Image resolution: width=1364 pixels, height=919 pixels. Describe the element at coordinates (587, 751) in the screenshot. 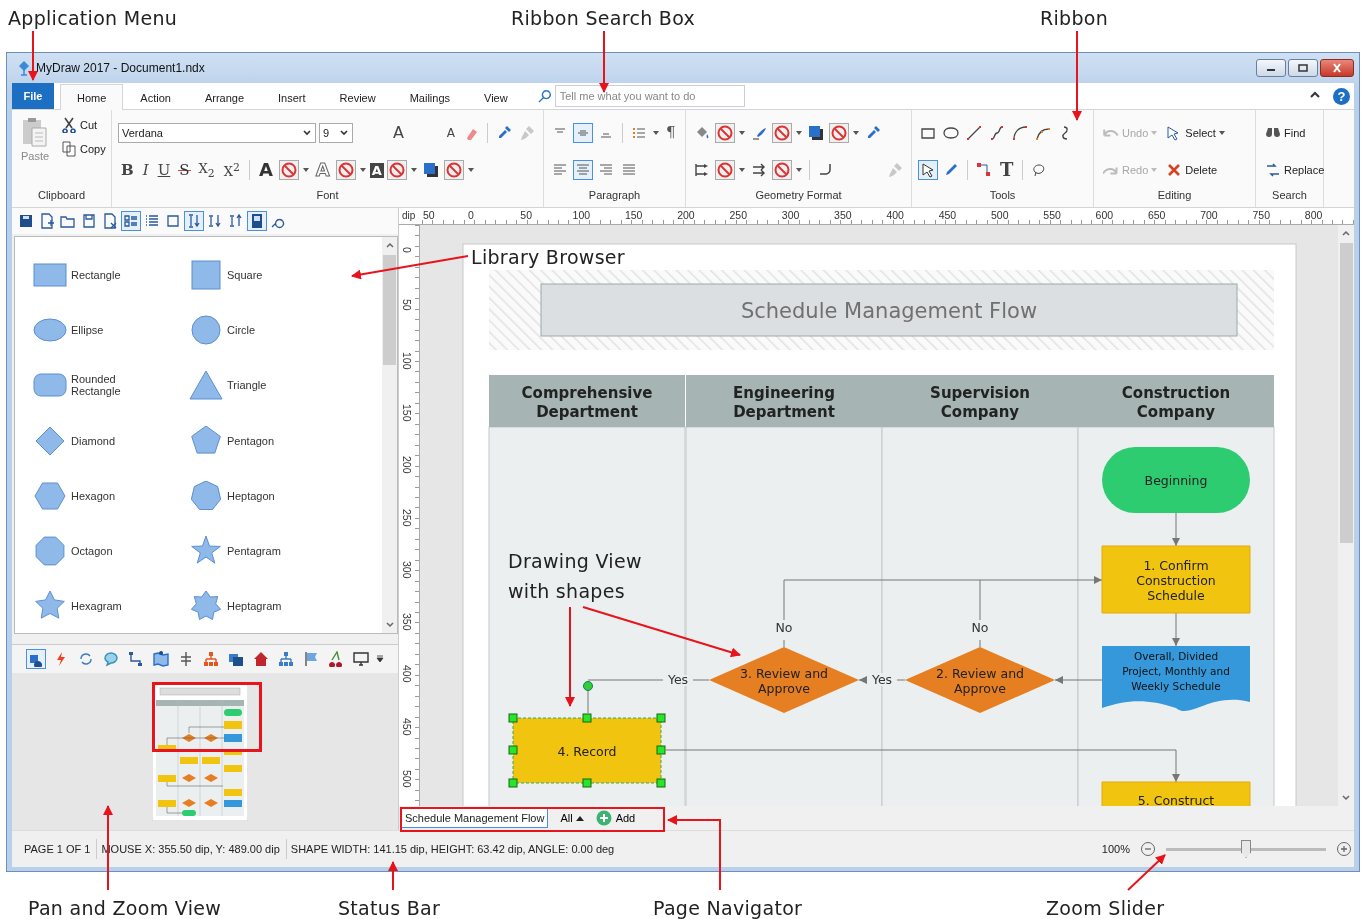

I see `node-label: 4. Record` at that location.